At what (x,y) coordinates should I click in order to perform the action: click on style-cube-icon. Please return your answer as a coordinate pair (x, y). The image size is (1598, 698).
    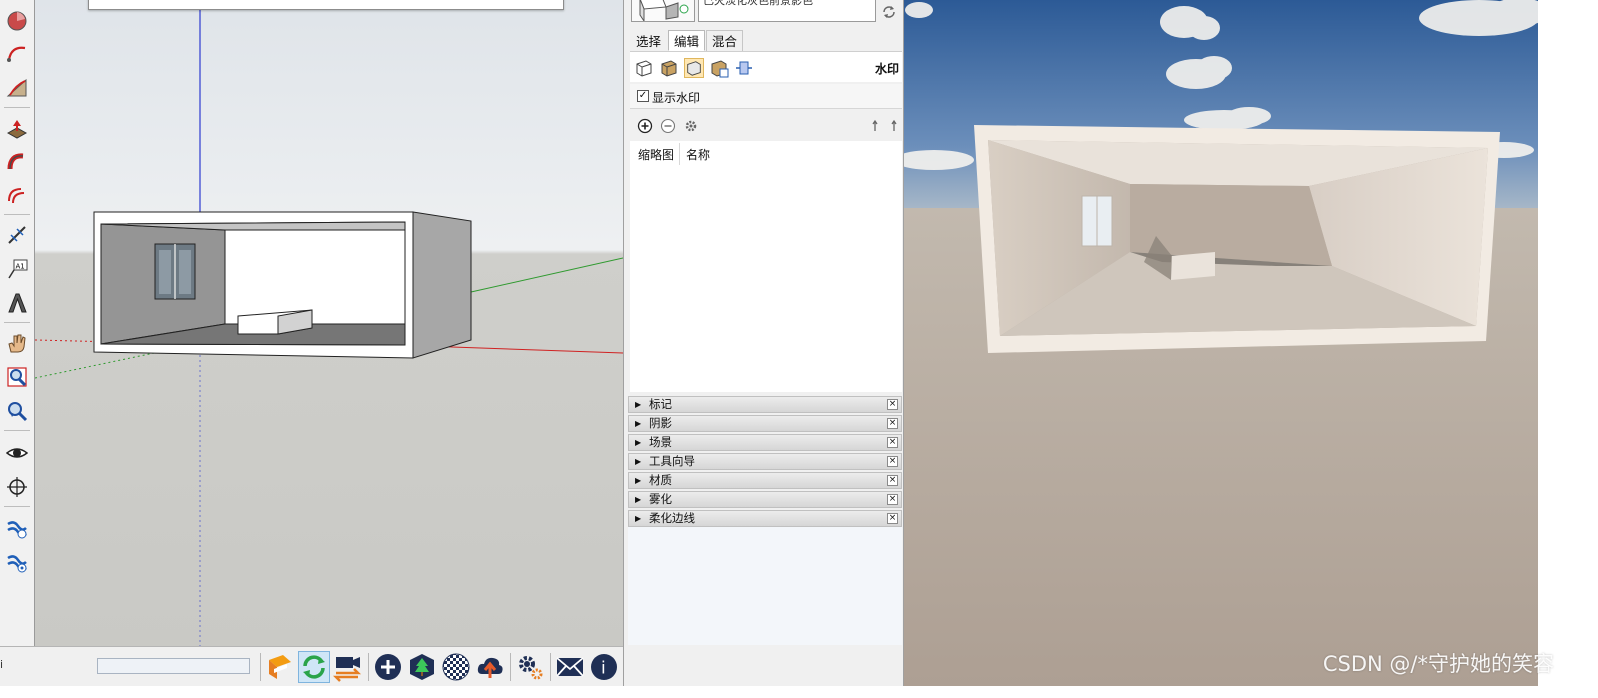
    Looking at the image, I should click on (664, 11).